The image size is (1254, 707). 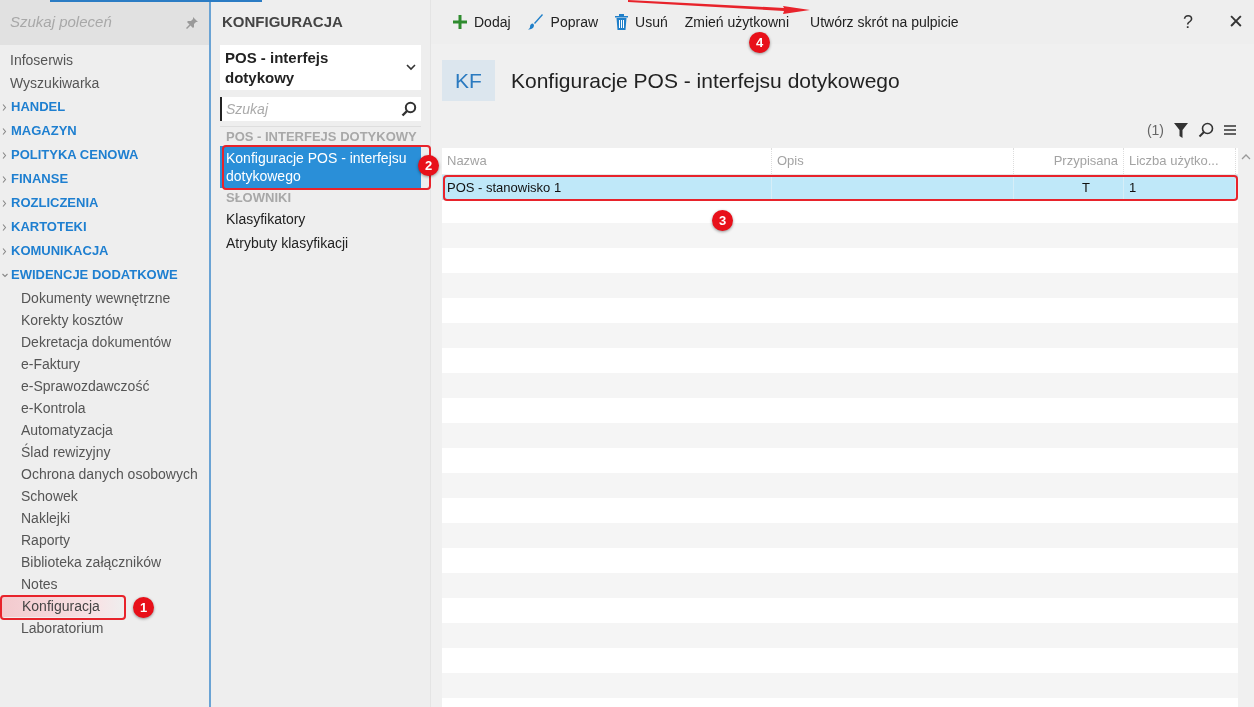 What do you see at coordinates (504, 187) in the screenshot?
I see `table-cell-text: POS - stanowisko 1` at bounding box center [504, 187].